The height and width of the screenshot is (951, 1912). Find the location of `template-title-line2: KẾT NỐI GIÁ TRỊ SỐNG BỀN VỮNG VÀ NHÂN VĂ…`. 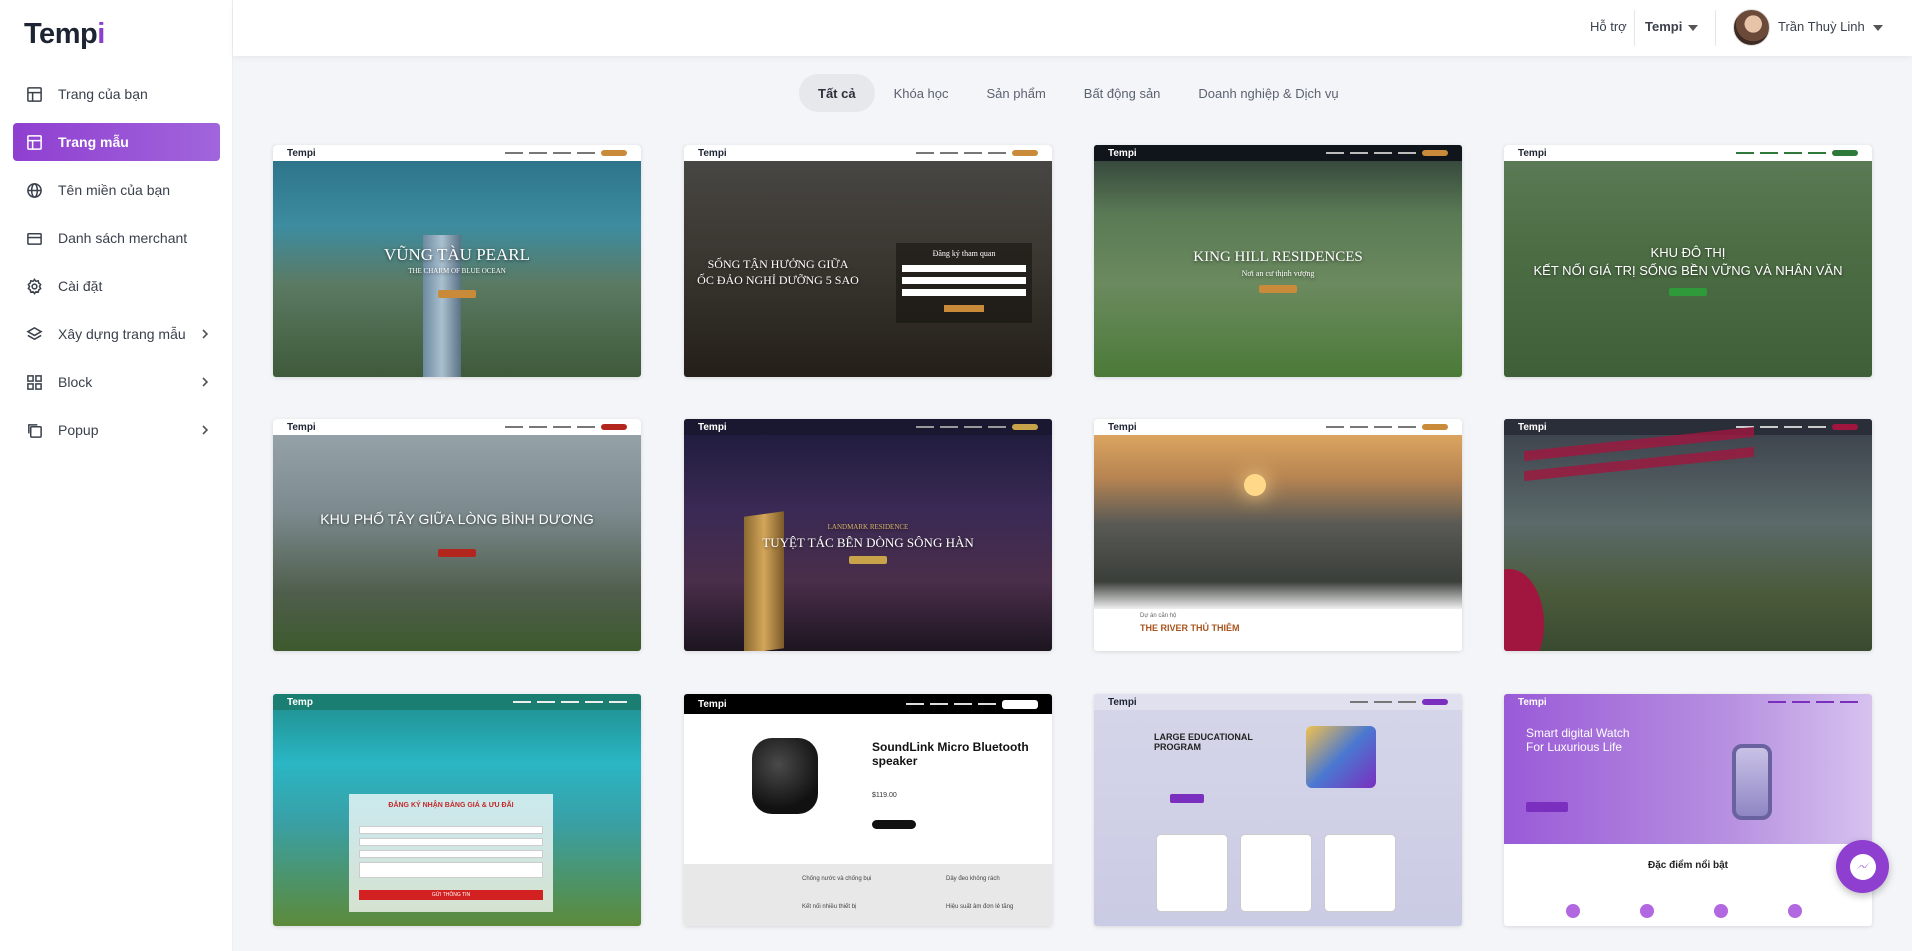

template-title-line2: KẾT NỐI GIÁ TRỊ SỐNG BỀN VỮNG VÀ NHÂN VĂ… is located at coordinates (1688, 270).